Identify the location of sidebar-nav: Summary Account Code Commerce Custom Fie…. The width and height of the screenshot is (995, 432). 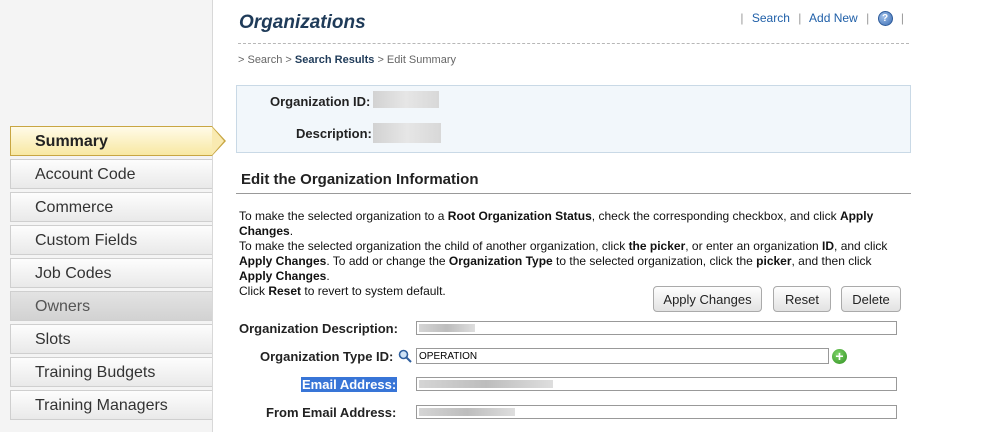
(118, 274).